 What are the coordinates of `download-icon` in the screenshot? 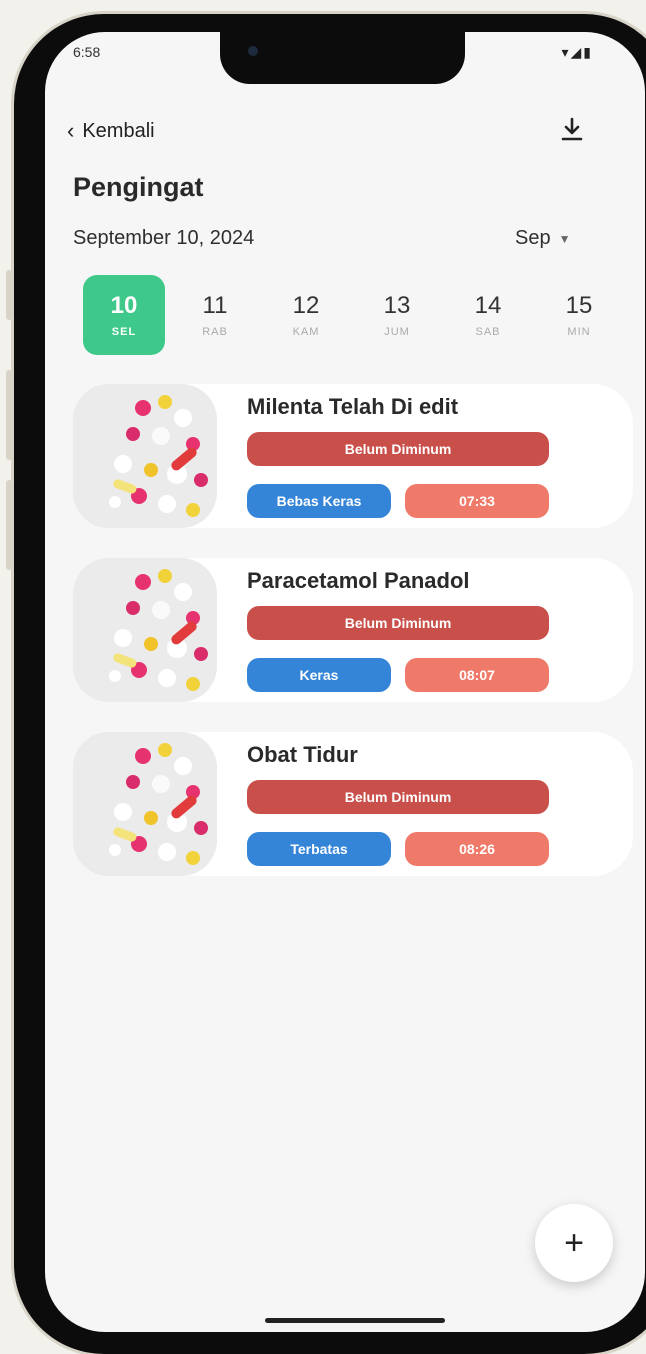 It's located at (572, 130).